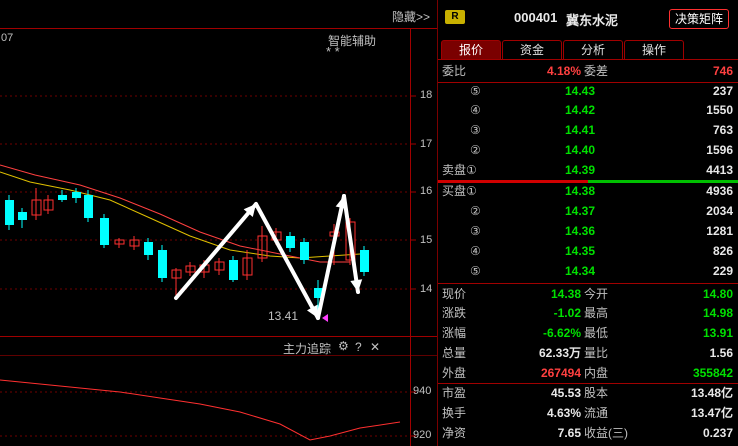  Describe the element at coordinates (565, 393) in the screenshot. I see `quote-stat-value: 45.53` at that location.